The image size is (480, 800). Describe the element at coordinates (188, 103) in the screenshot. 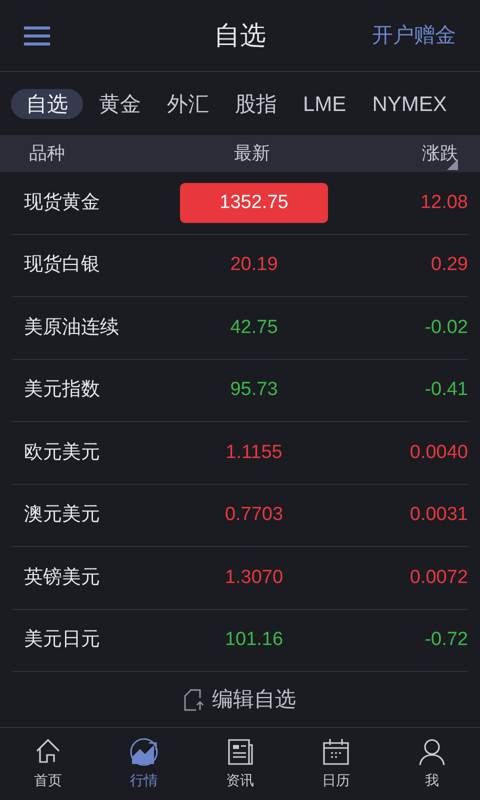

I see `category-tab: 外汇` at that location.